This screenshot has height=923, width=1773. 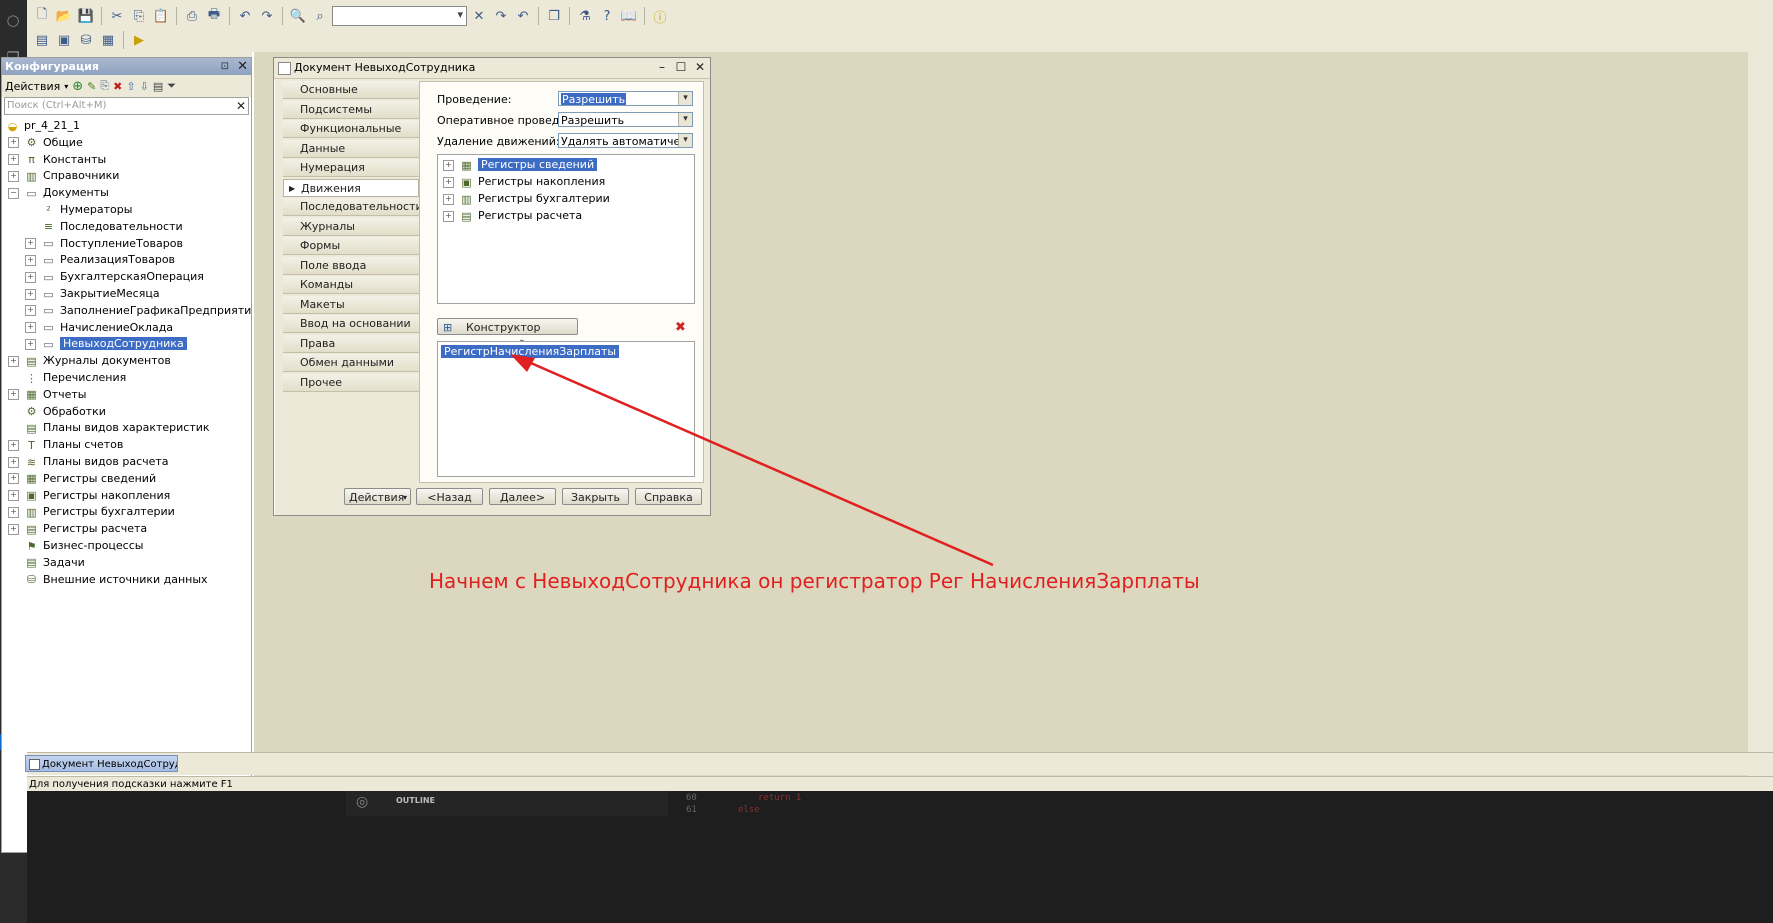 I want to click on arrow-head, so click(x=522, y=363).